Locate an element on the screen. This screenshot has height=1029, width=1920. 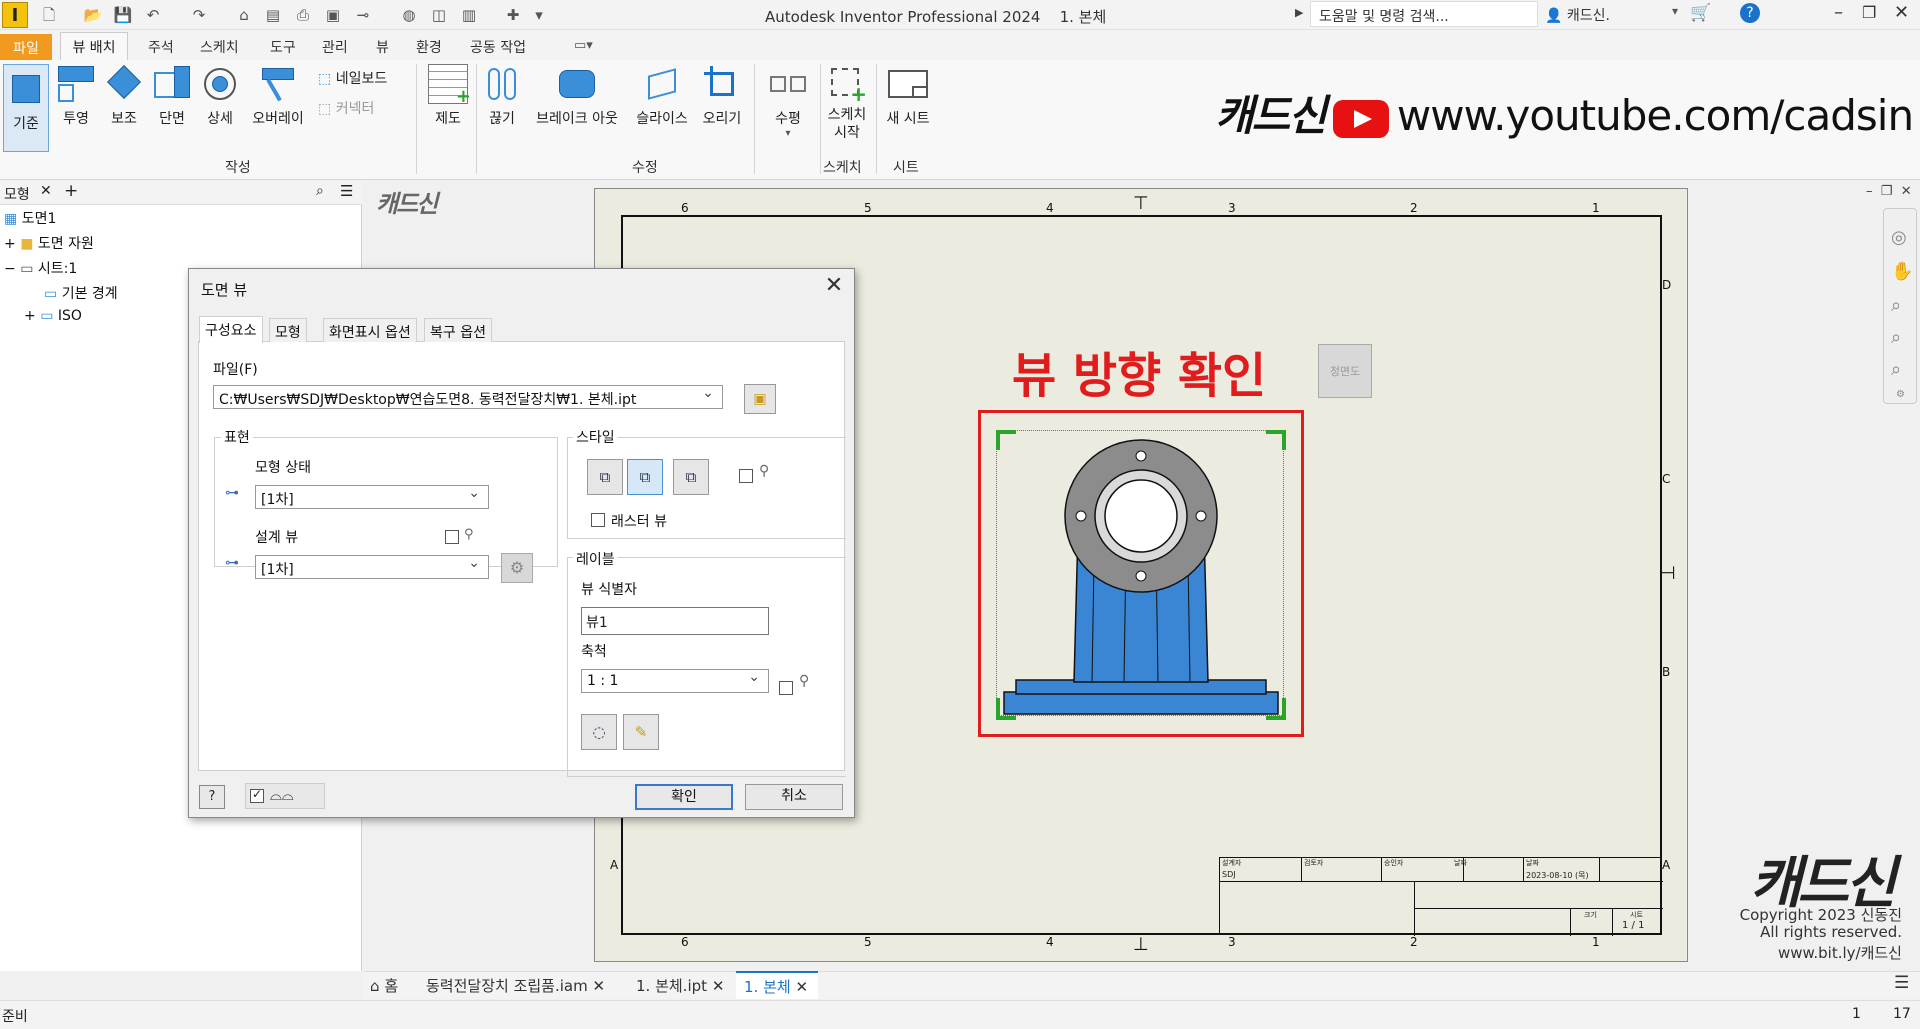
panel-toggle-icon: ▭▾ is located at coordinates (583, 45).